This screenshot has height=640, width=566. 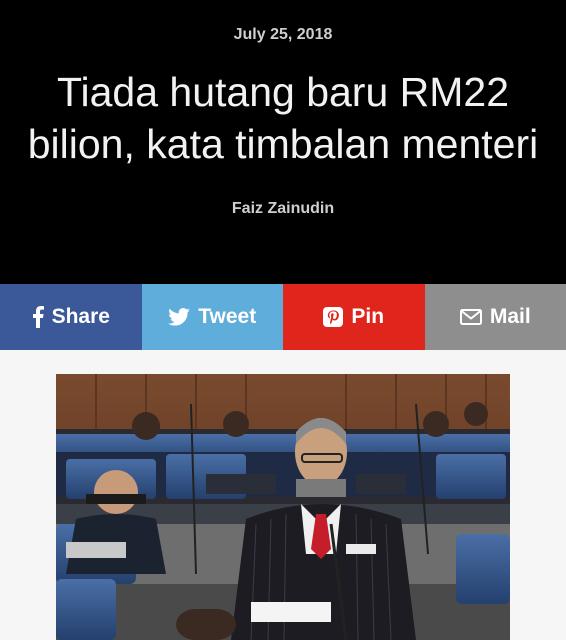 I want to click on mail-label: Mail, so click(x=510, y=316).